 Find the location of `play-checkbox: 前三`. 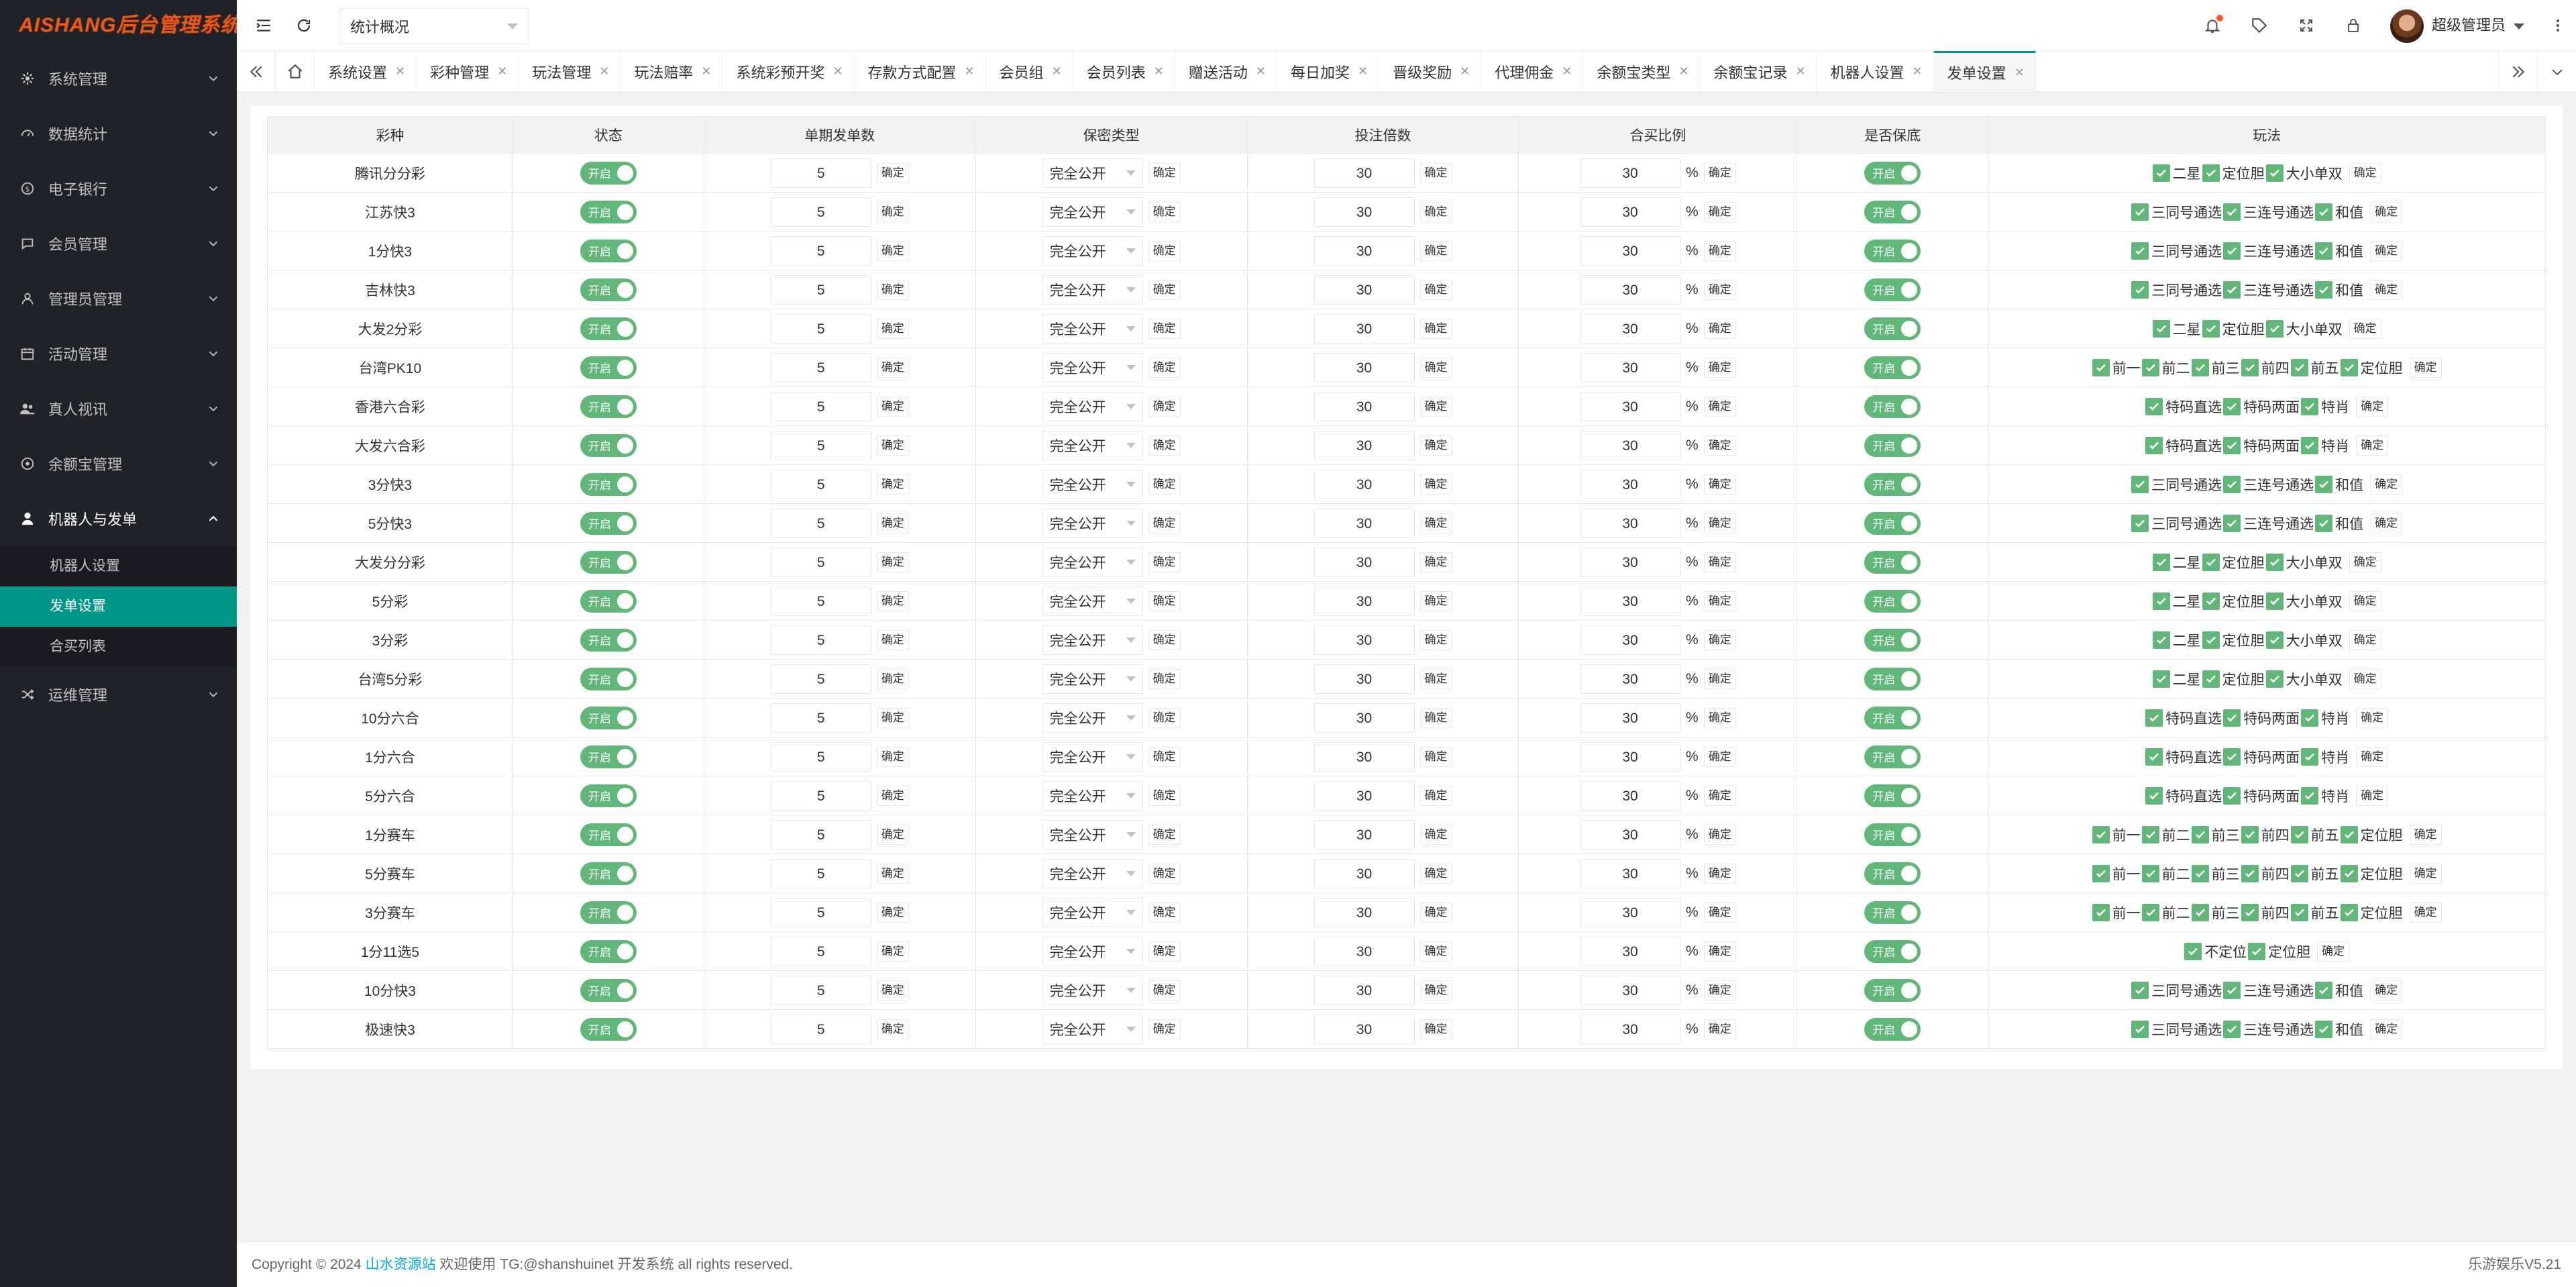

play-checkbox: 前三 is located at coordinates (2215, 368).